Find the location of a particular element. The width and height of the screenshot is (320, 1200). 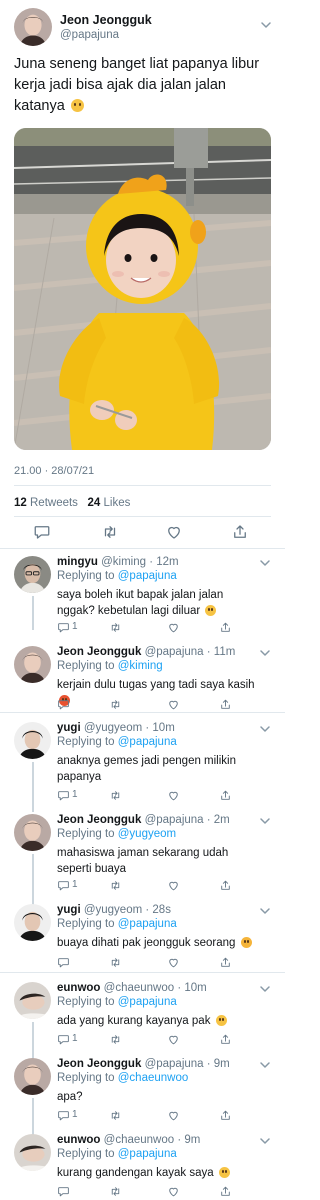

reply-text: buaya dihati pak jeongguk seorang is located at coordinates (159, 943).